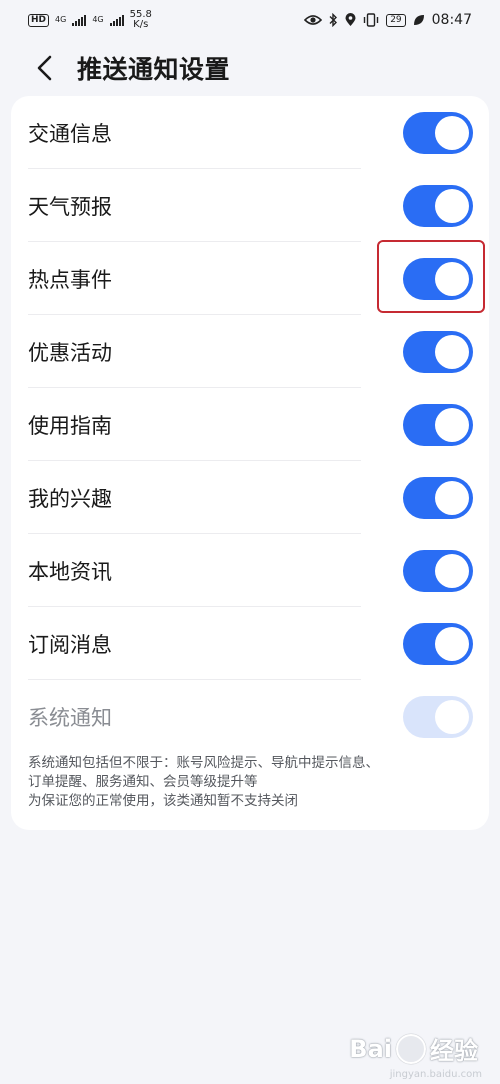 The width and height of the screenshot is (500, 1084). Describe the element at coordinates (411, 1048) in the screenshot. I see `paw-icon` at that location.